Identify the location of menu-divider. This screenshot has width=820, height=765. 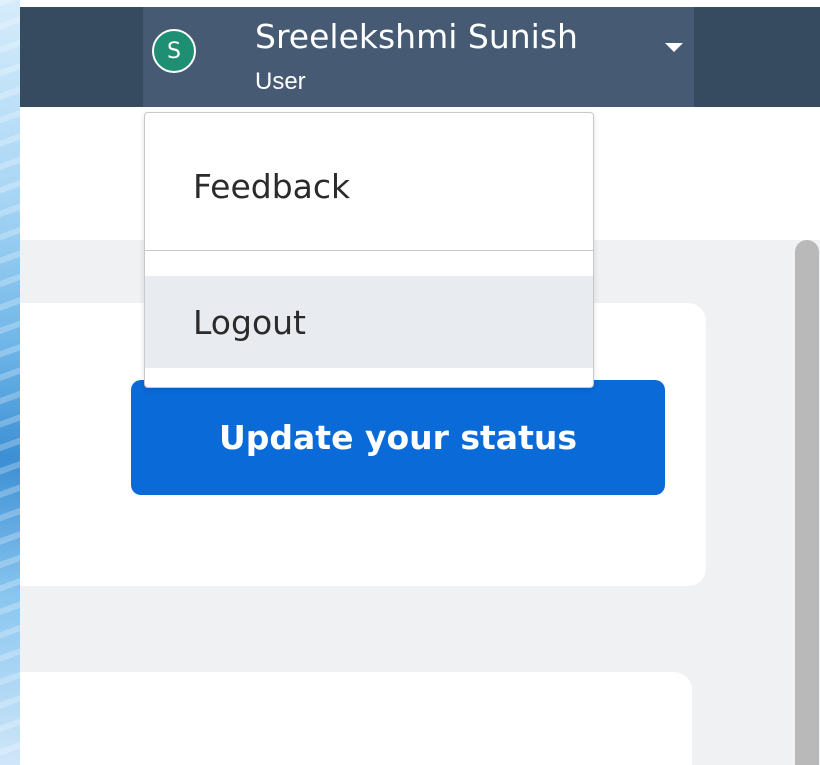
(369, 250).